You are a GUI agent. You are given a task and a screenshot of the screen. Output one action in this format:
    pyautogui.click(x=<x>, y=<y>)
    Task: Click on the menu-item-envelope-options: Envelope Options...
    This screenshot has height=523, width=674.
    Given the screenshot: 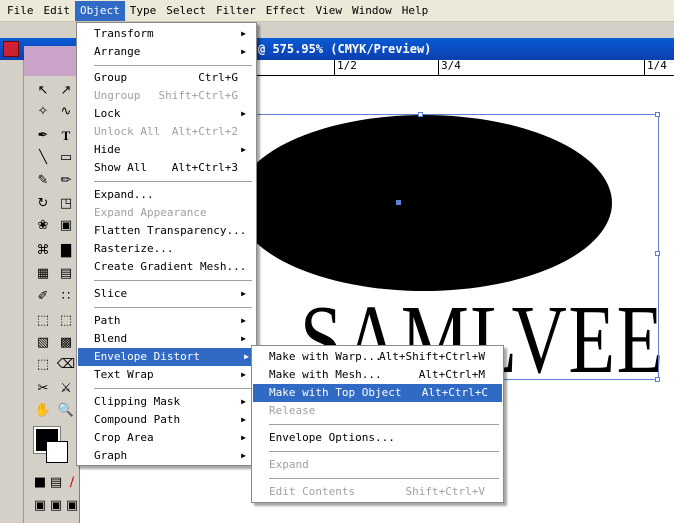 What is the action you would take?
    pyautogui.click(x=384, y=438)
    